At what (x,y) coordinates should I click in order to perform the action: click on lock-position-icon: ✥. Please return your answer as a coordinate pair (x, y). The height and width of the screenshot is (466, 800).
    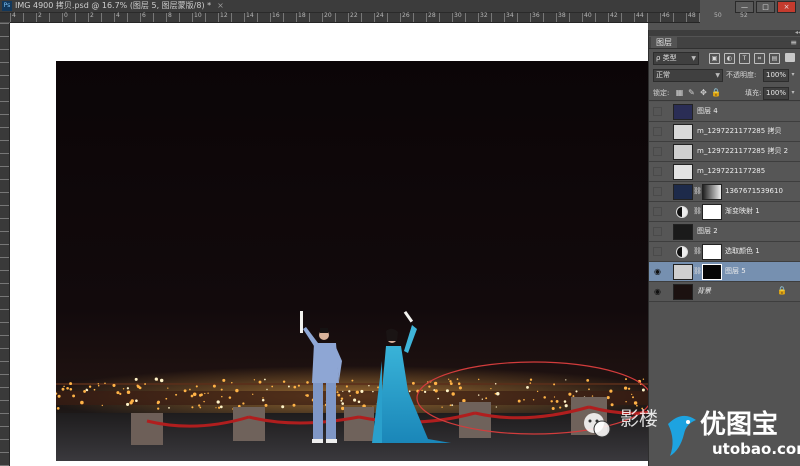
    Looking at the image, I should click on (703, 92).